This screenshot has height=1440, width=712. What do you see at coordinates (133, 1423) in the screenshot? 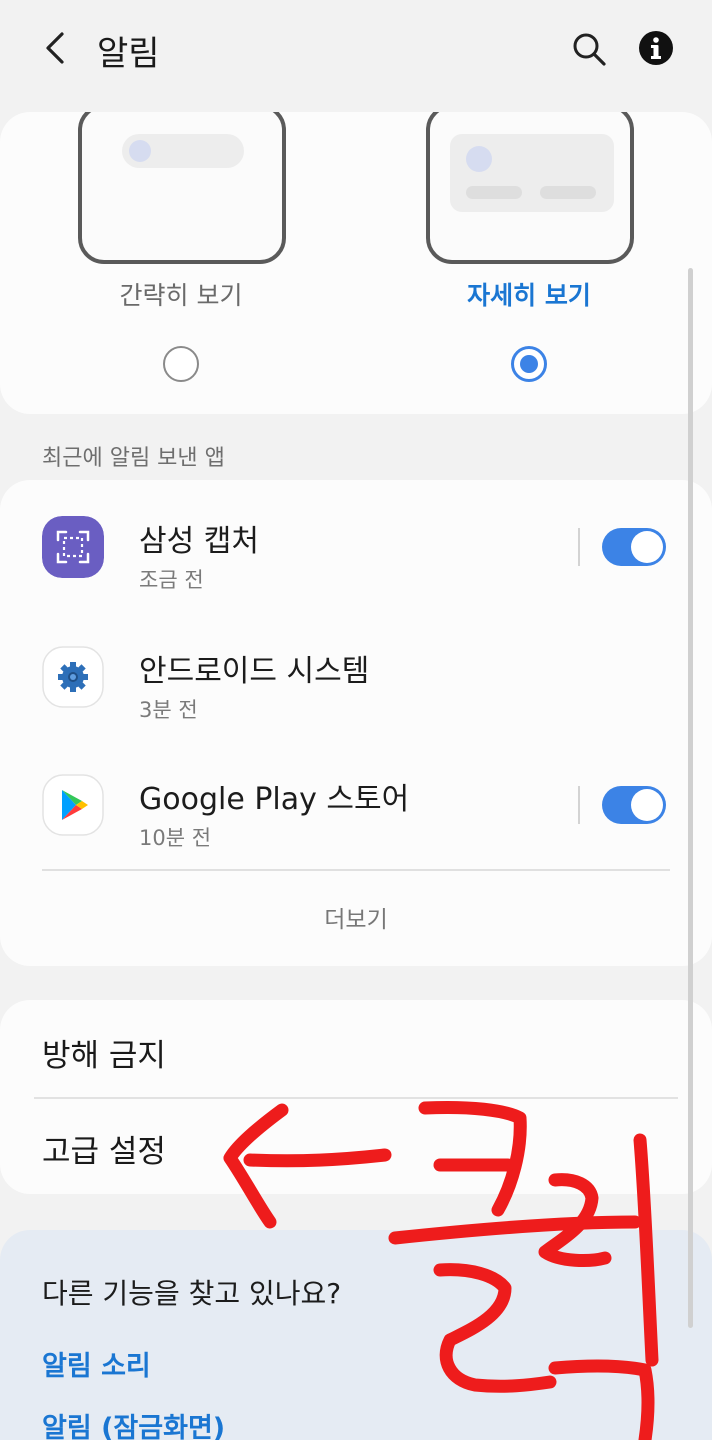
I see `lock-screen-notifications-link: 알림 (잠금화면)` at bounding box center [133, 1423].